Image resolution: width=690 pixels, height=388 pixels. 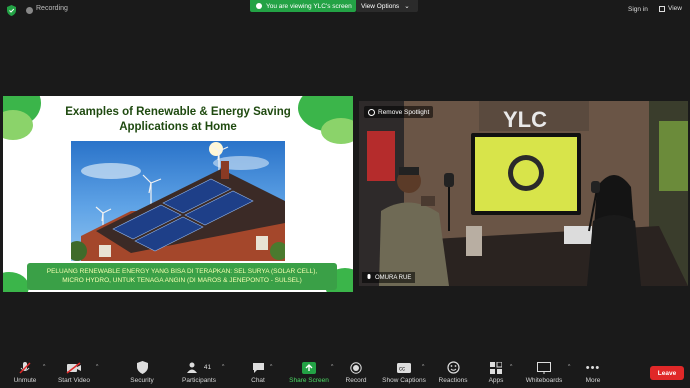 I want to click on ylc-sign: YLC, so click(x=525, y=119).